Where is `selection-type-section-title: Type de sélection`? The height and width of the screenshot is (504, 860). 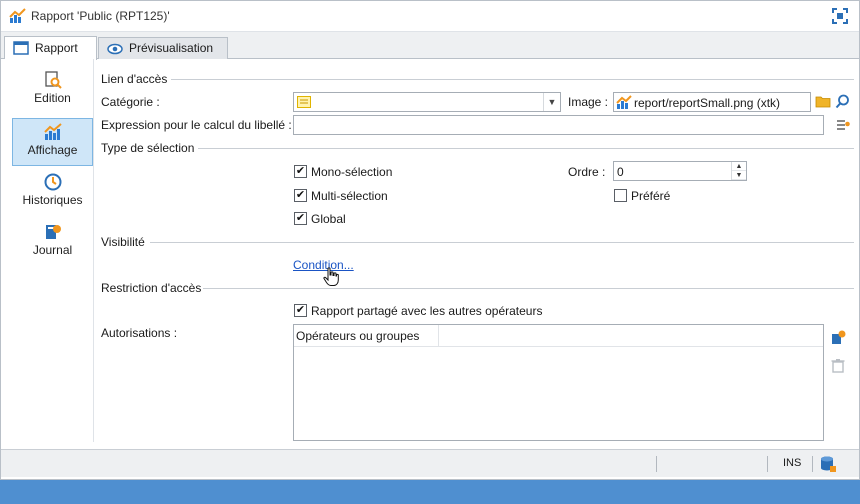
selection-type-section-title: Type de sélection is located at coordinates (148, 148).